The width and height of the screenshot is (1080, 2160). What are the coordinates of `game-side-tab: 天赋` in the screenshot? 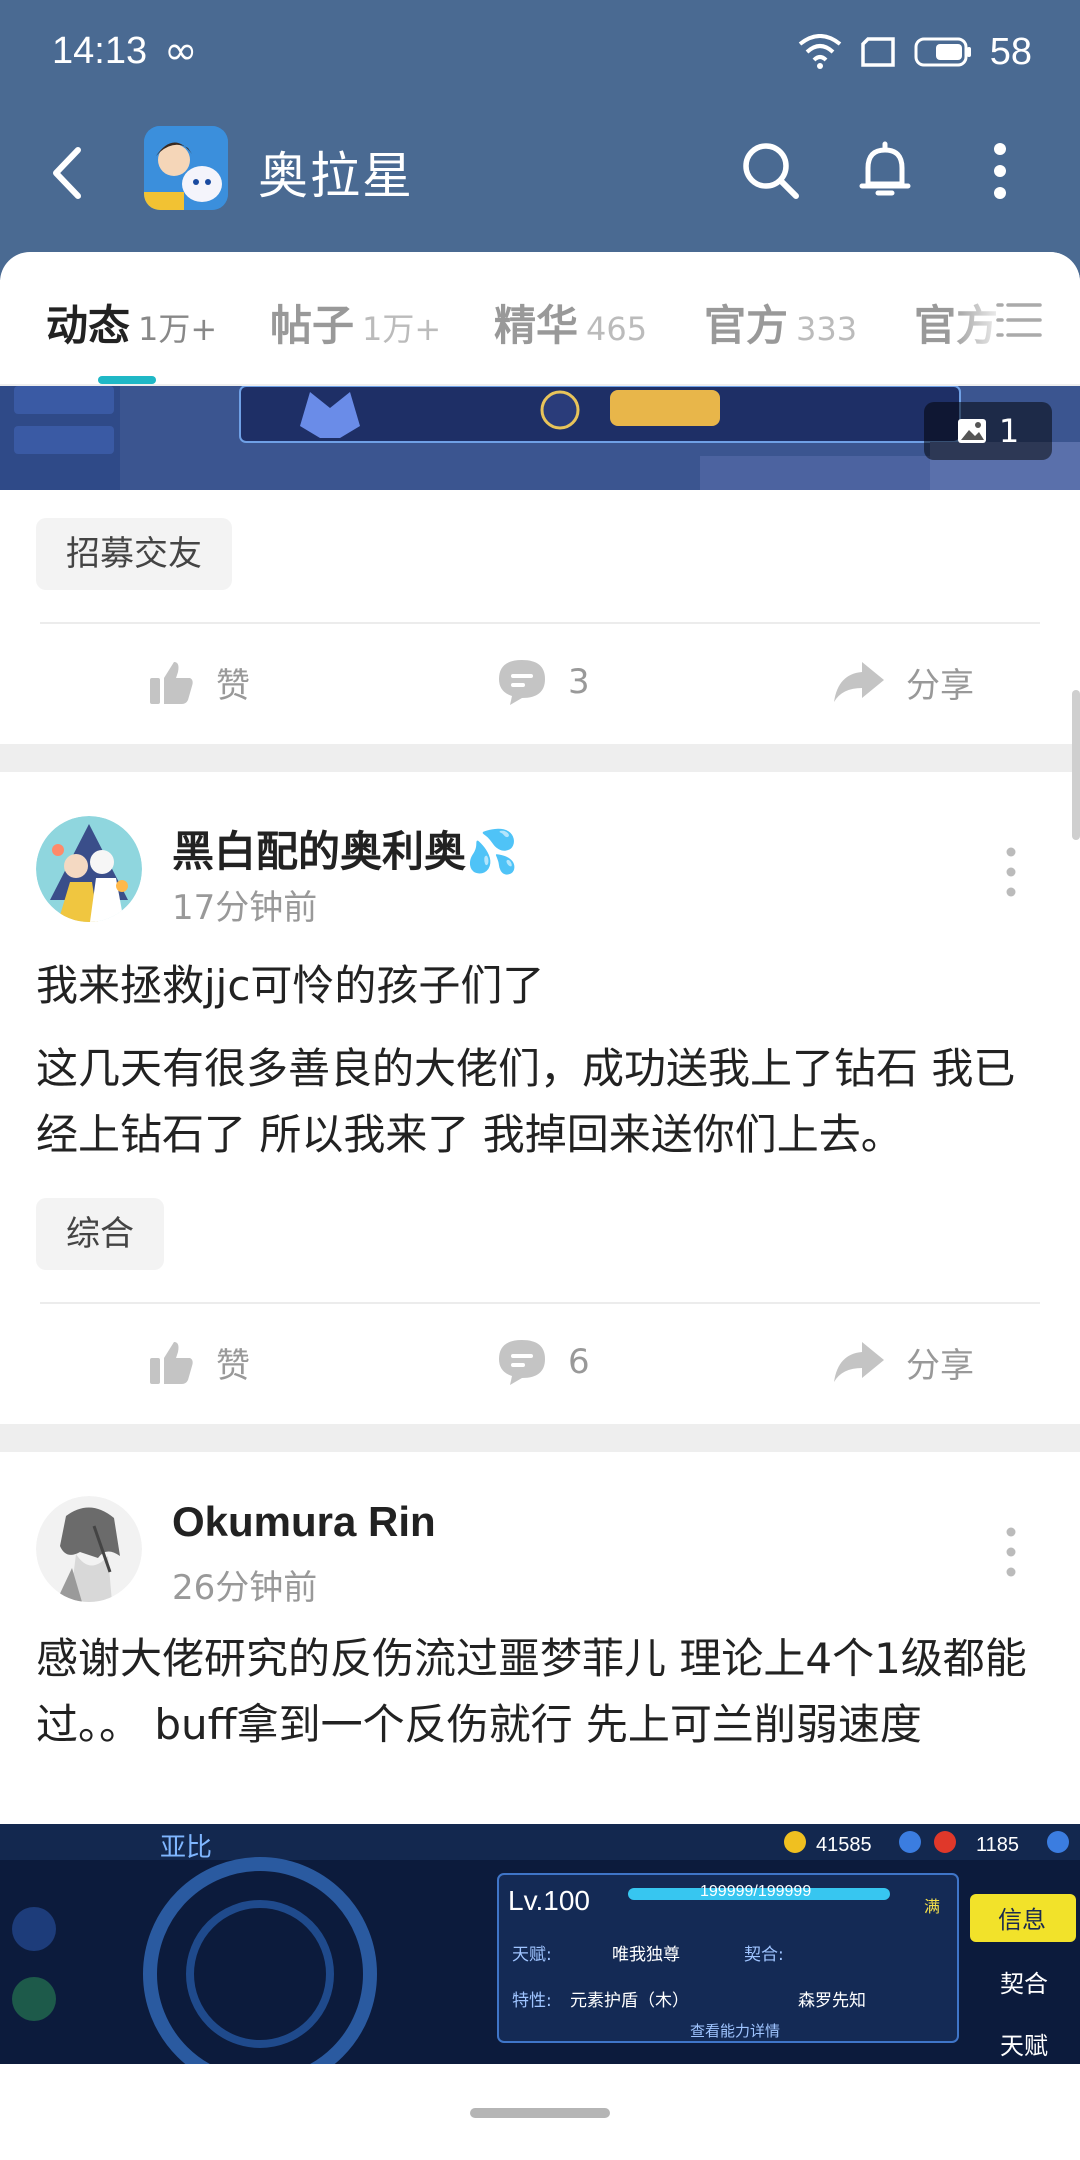 It's located at (1024, 2046).